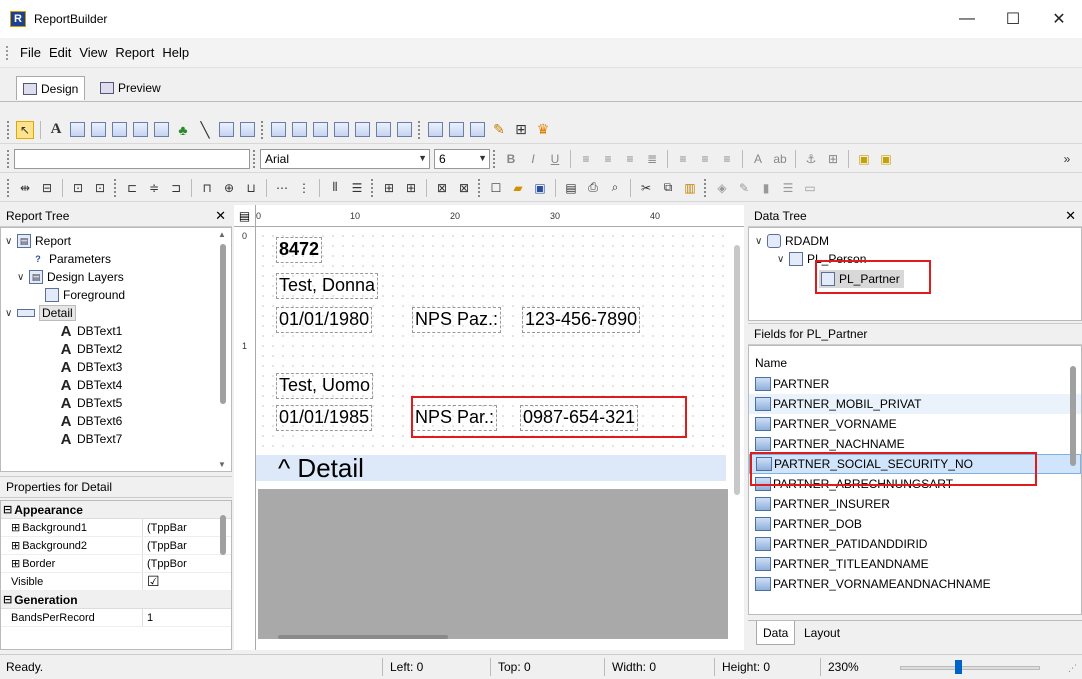  Describe the element at coordinates (324, 320) in the screenshot. I see `dbtext-field: 01/01/1980` at that location.